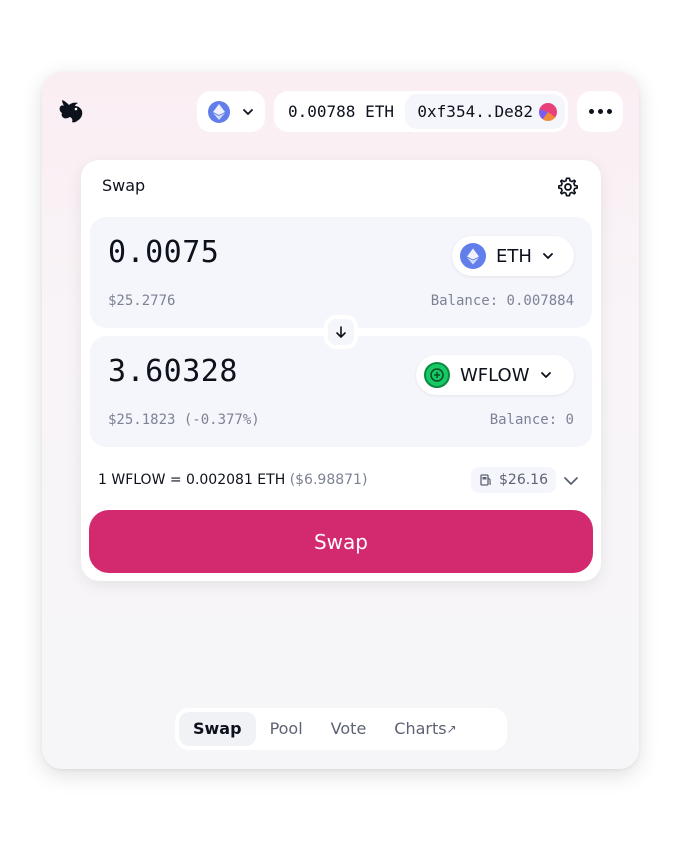  What do you see at coordinates (163, 252) in the screenshot?
I see `sell-amount-input: 0.0075` at bounding box center [163, 252].